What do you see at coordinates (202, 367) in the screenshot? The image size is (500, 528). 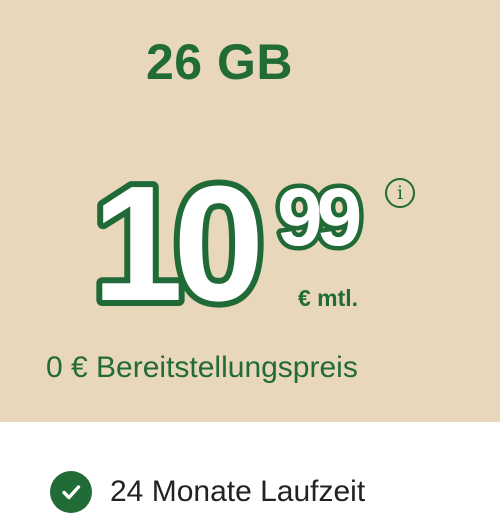 I see `setup-fee-label: 0 € Bereitstellungspreis` at bounding box center [202, 367].